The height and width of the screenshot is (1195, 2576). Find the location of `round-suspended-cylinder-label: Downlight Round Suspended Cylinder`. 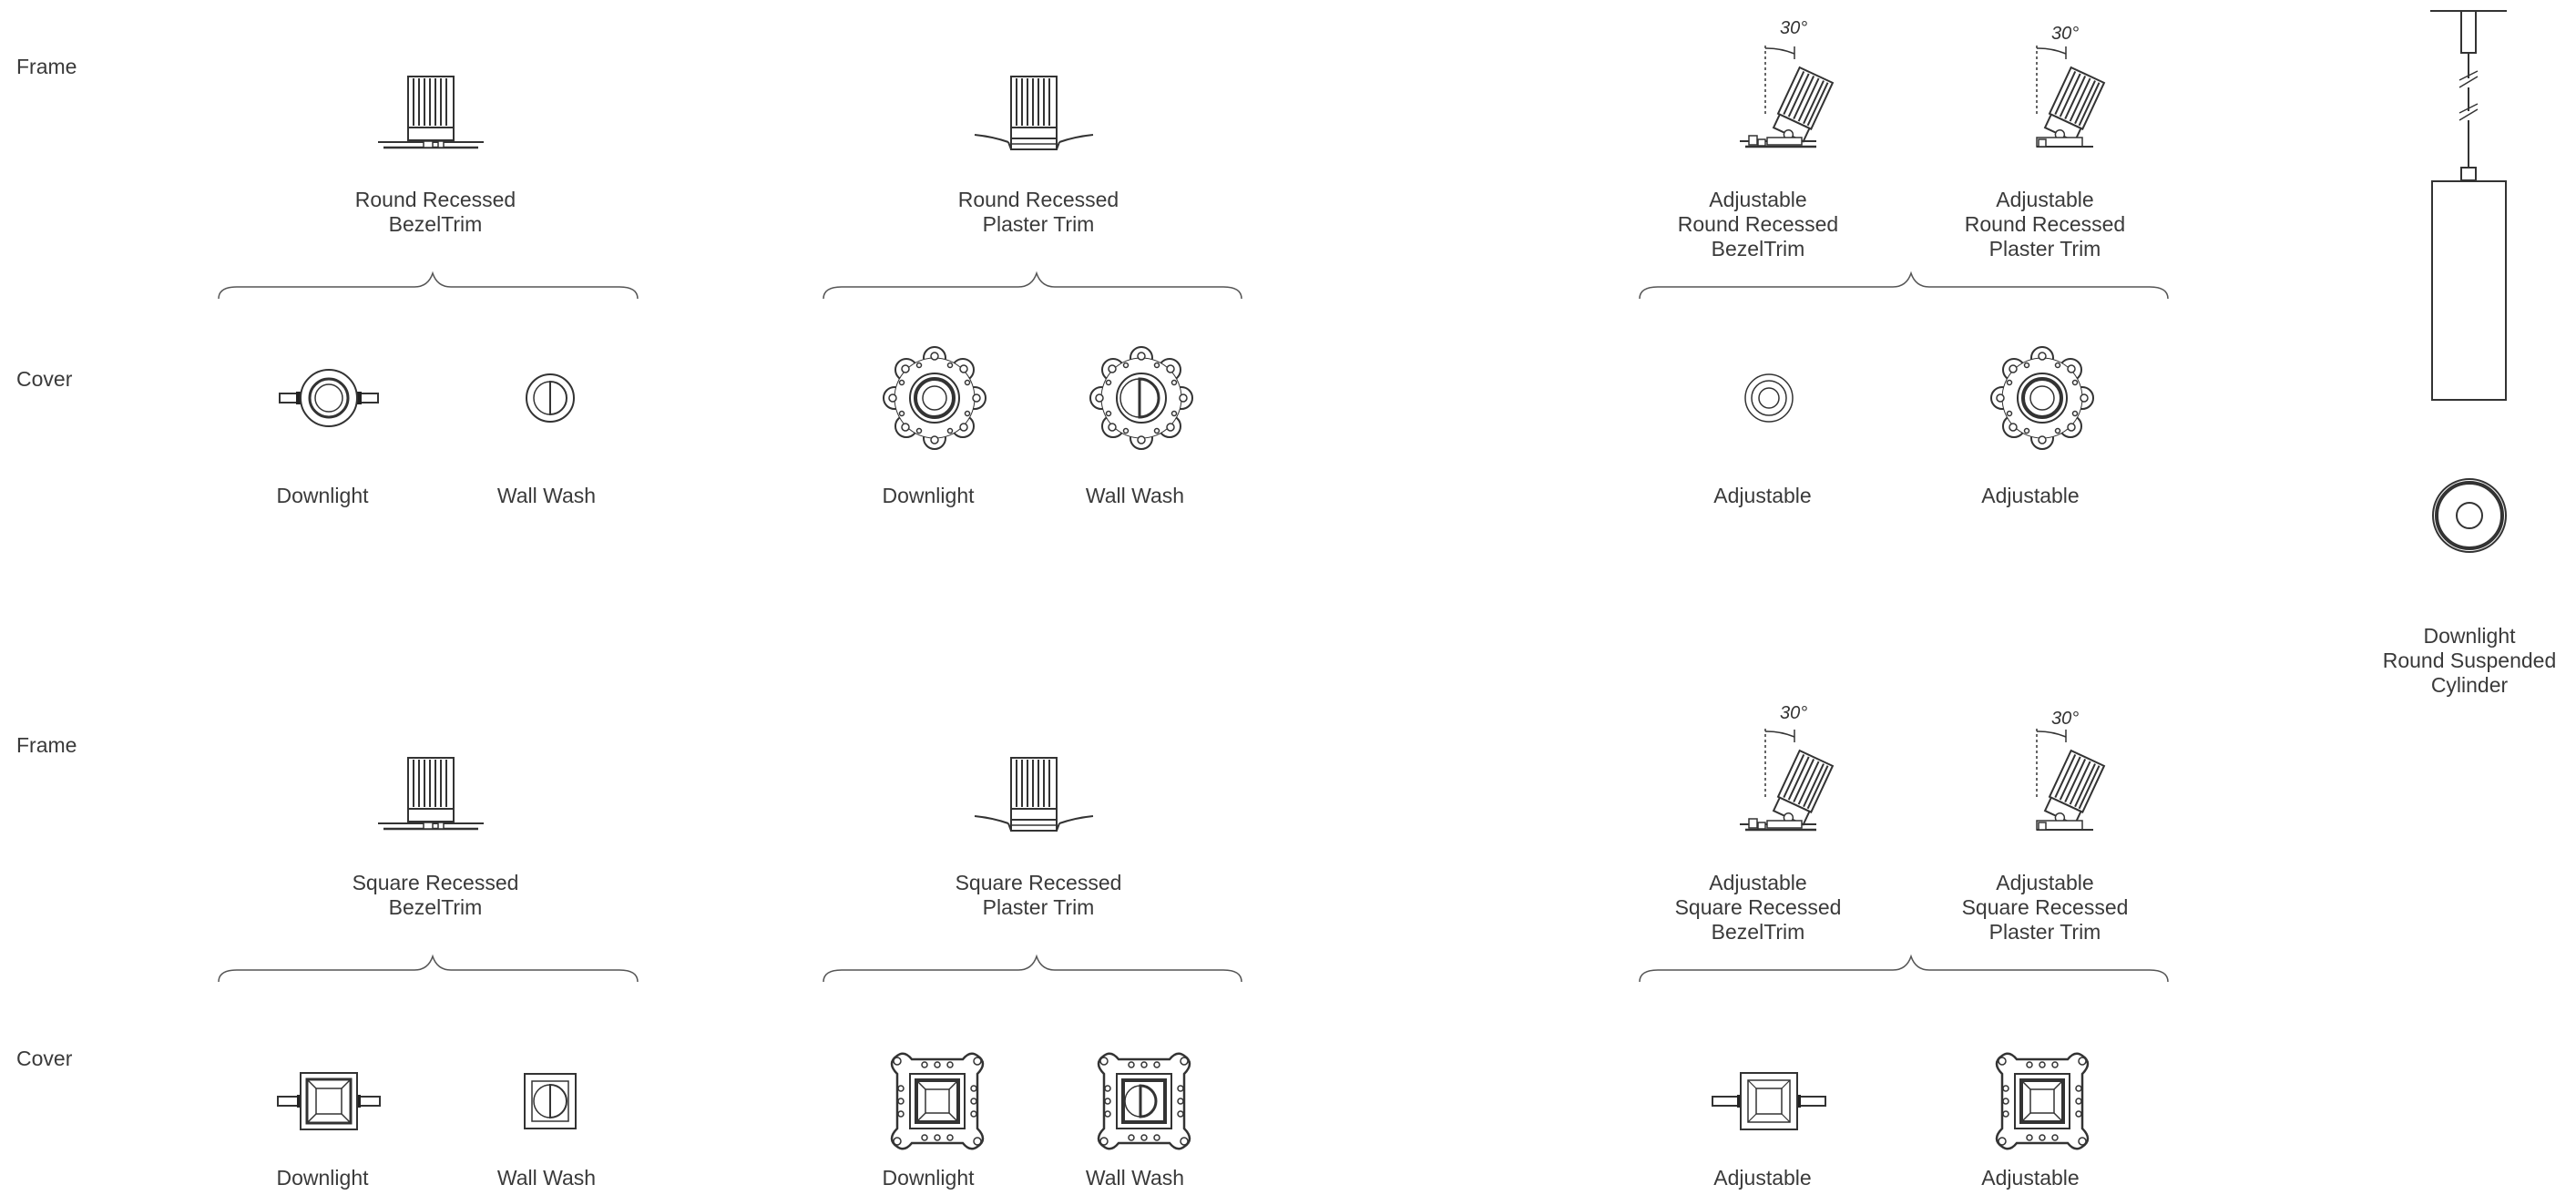

round-suspended-cylinder-label: Downlight Round Suspended Cylinder is located at coordinates (2469, 660).